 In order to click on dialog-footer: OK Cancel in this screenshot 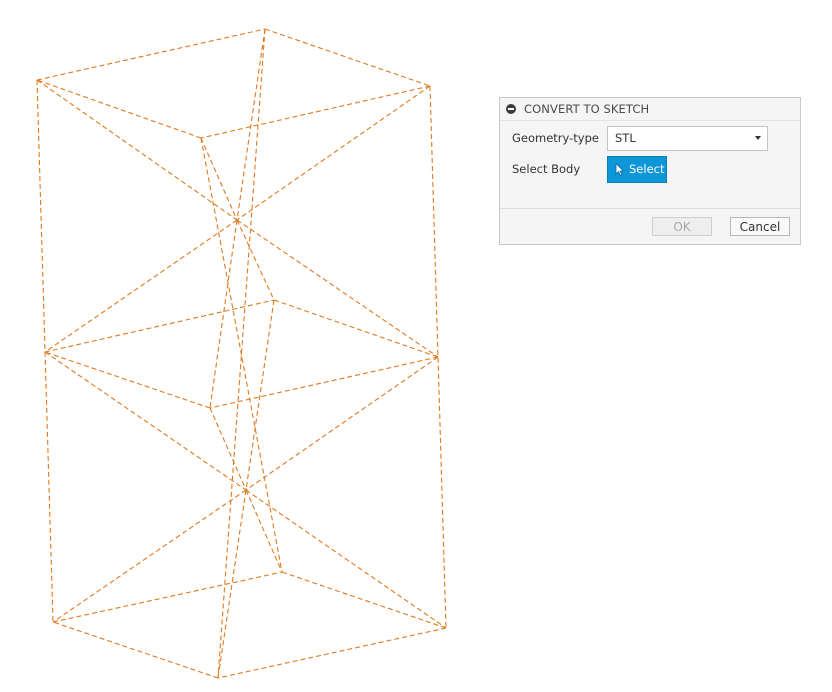, I will do `click(650, 226)`.